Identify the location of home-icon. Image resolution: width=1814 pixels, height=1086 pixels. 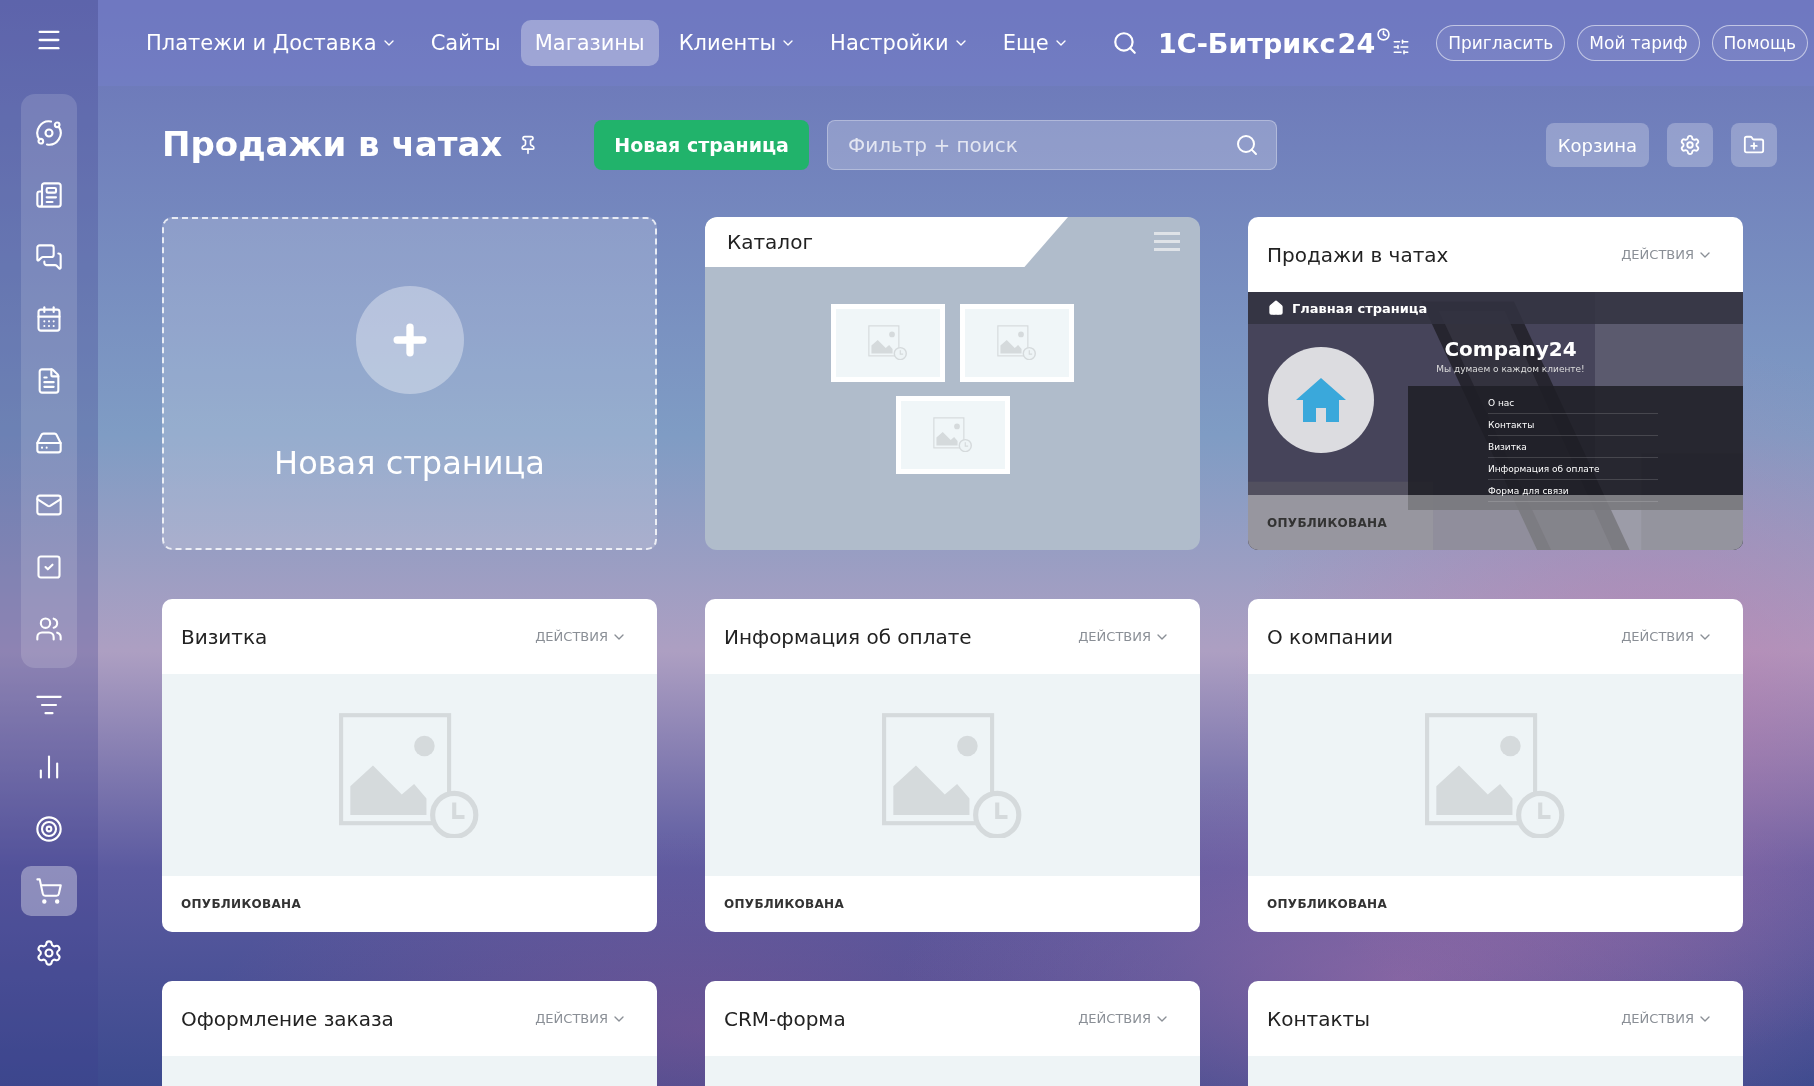
(1276, 308).